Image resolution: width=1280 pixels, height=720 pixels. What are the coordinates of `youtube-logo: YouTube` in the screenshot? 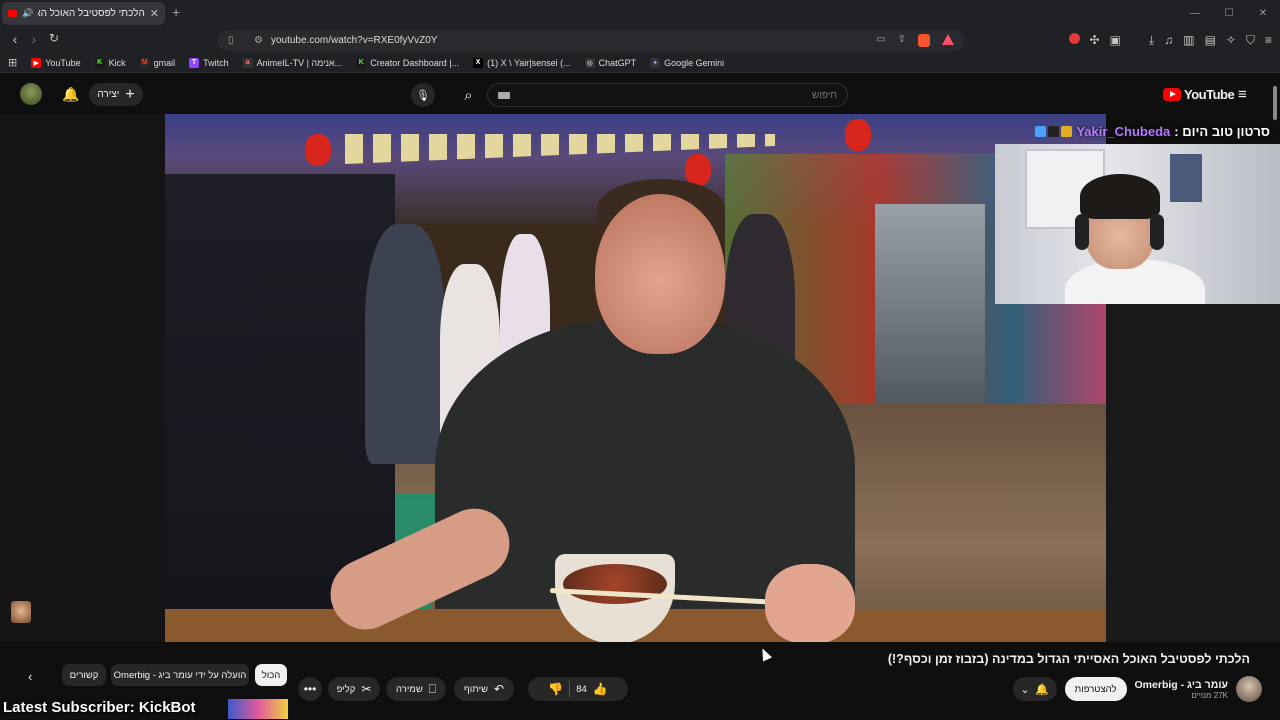 It's located at (1199, 94).